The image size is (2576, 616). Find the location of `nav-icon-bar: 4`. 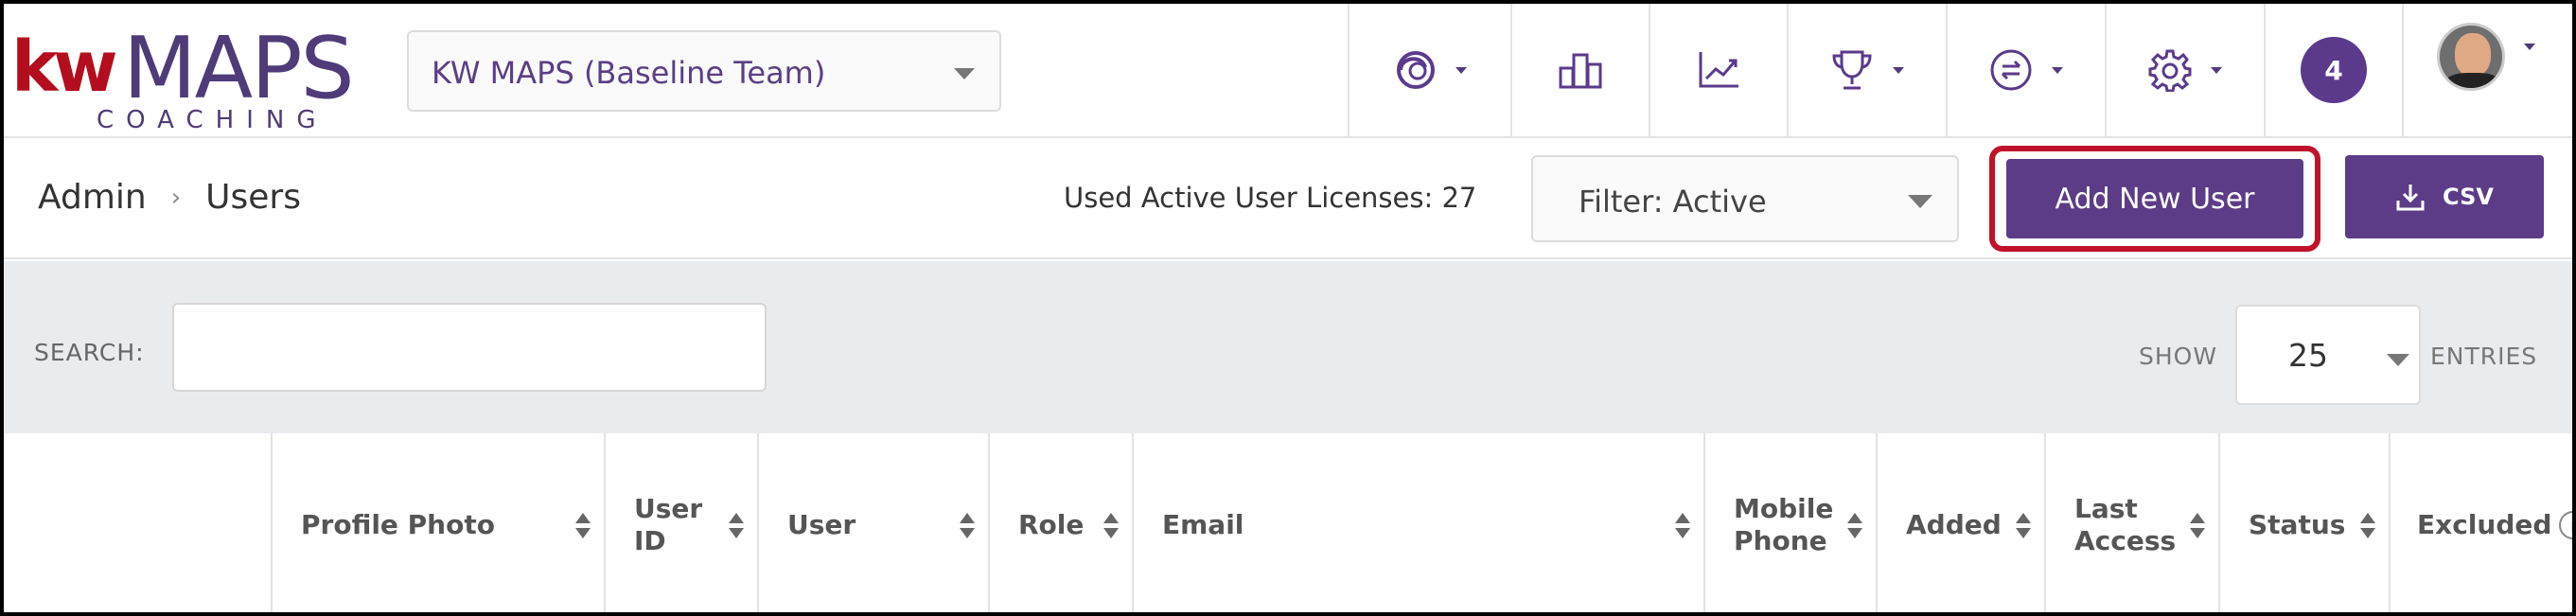

nav-icon-bar: 4 is located at coordinates (1958, 70).